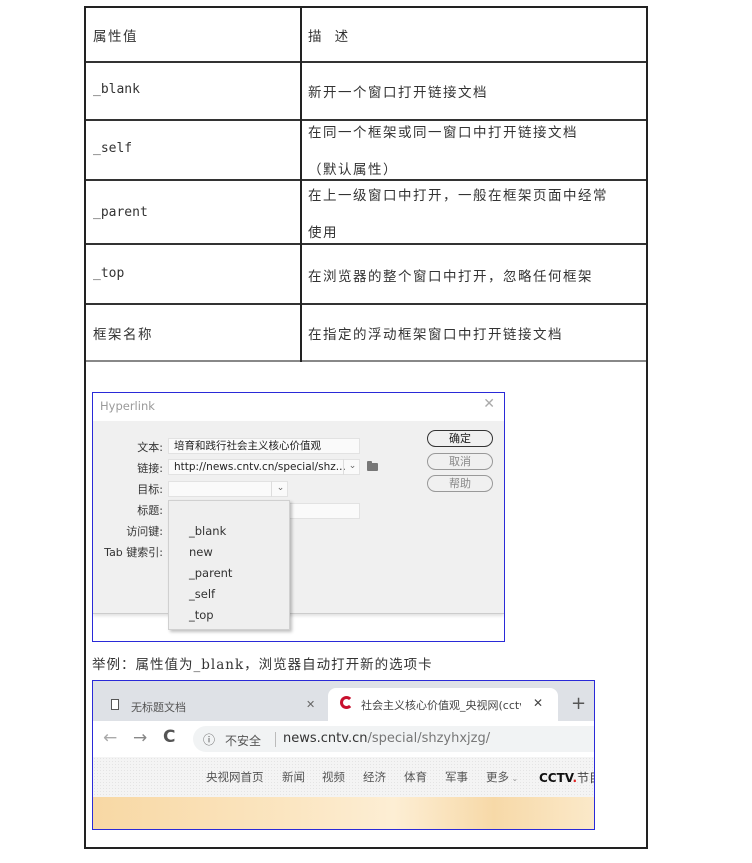  Describe the element at coordinates (458, 196) in the screenshot. I see `table-row-desc: 在上一级窗口中打开，一般在框架页面中经常` at that location.